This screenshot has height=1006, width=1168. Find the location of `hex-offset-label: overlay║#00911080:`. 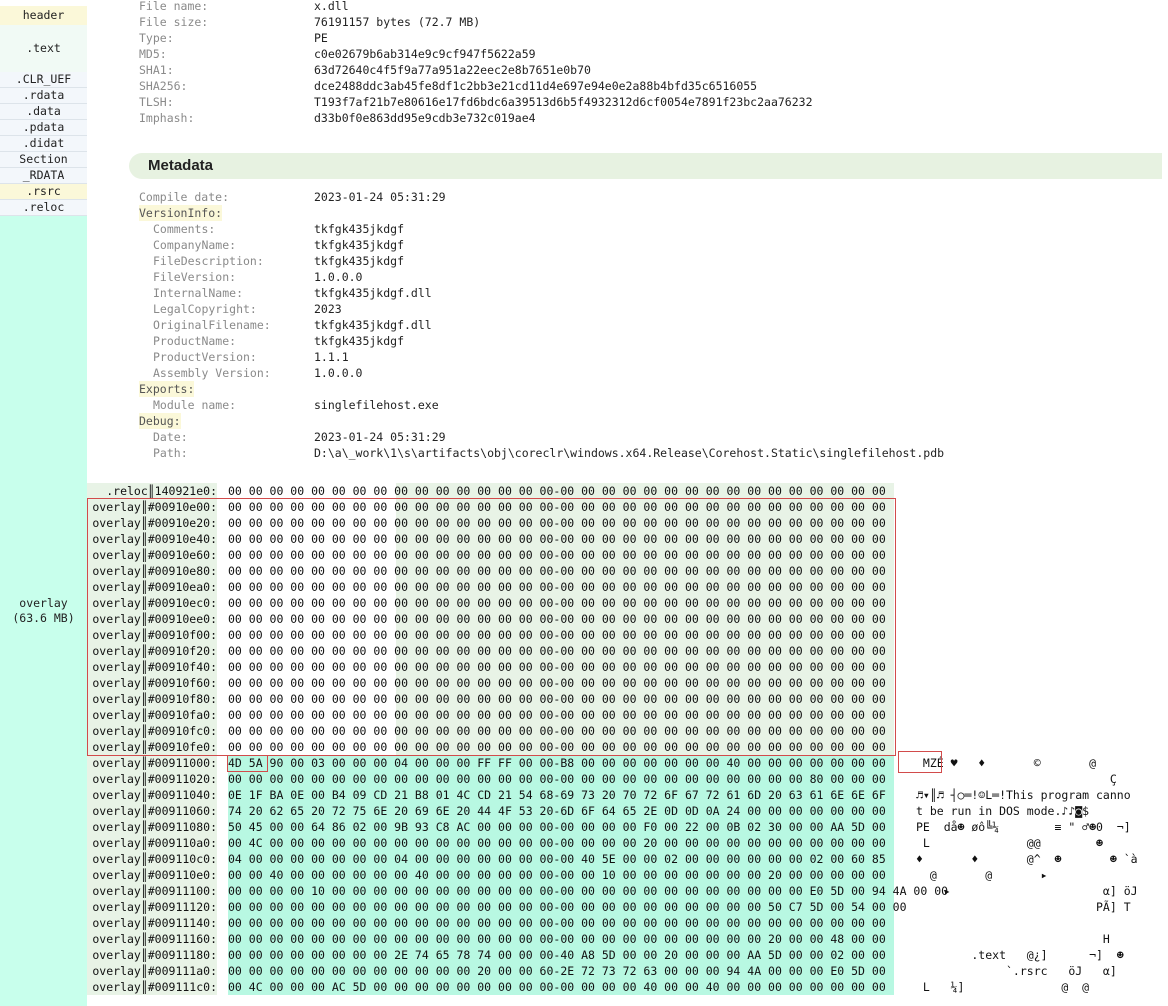

hex-offset-label: overlay║#00911080: is located at coordinates (154, 827).